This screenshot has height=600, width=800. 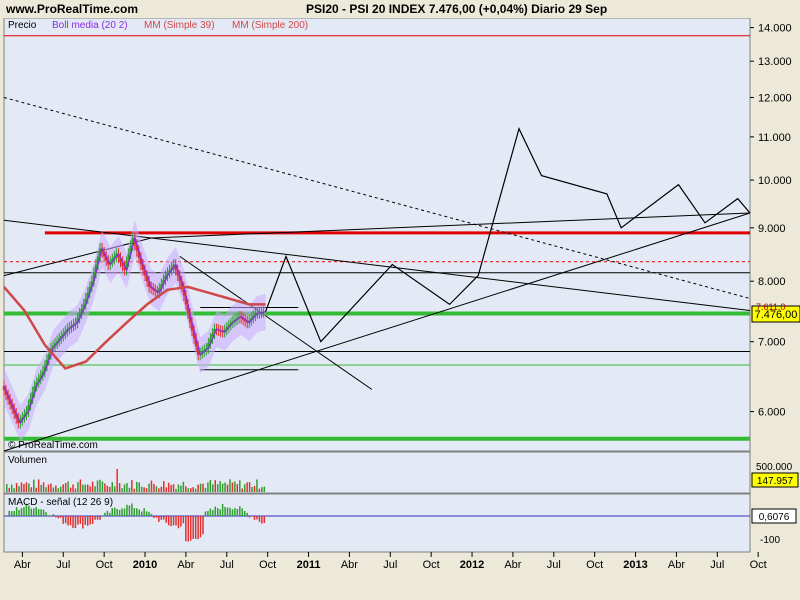 What do you see at coordinates (772, 343) in the screenshot?
I see `y-tick-label: 7.000` at bounding box center [772, 343].